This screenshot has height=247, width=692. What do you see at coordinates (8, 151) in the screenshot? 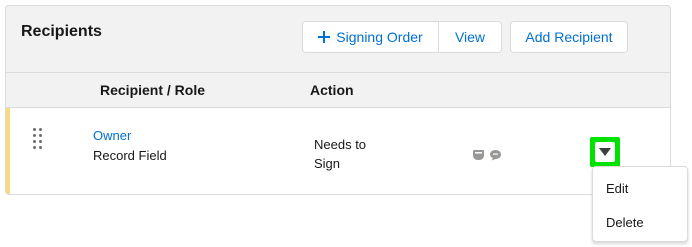
I see `row-accent-bar` at bounding box center [8, 151].